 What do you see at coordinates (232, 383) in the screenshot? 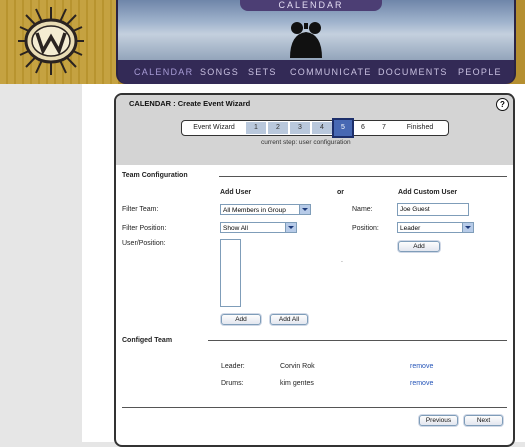
I see `member-role: Drums:` at bounding box center [232, 383].